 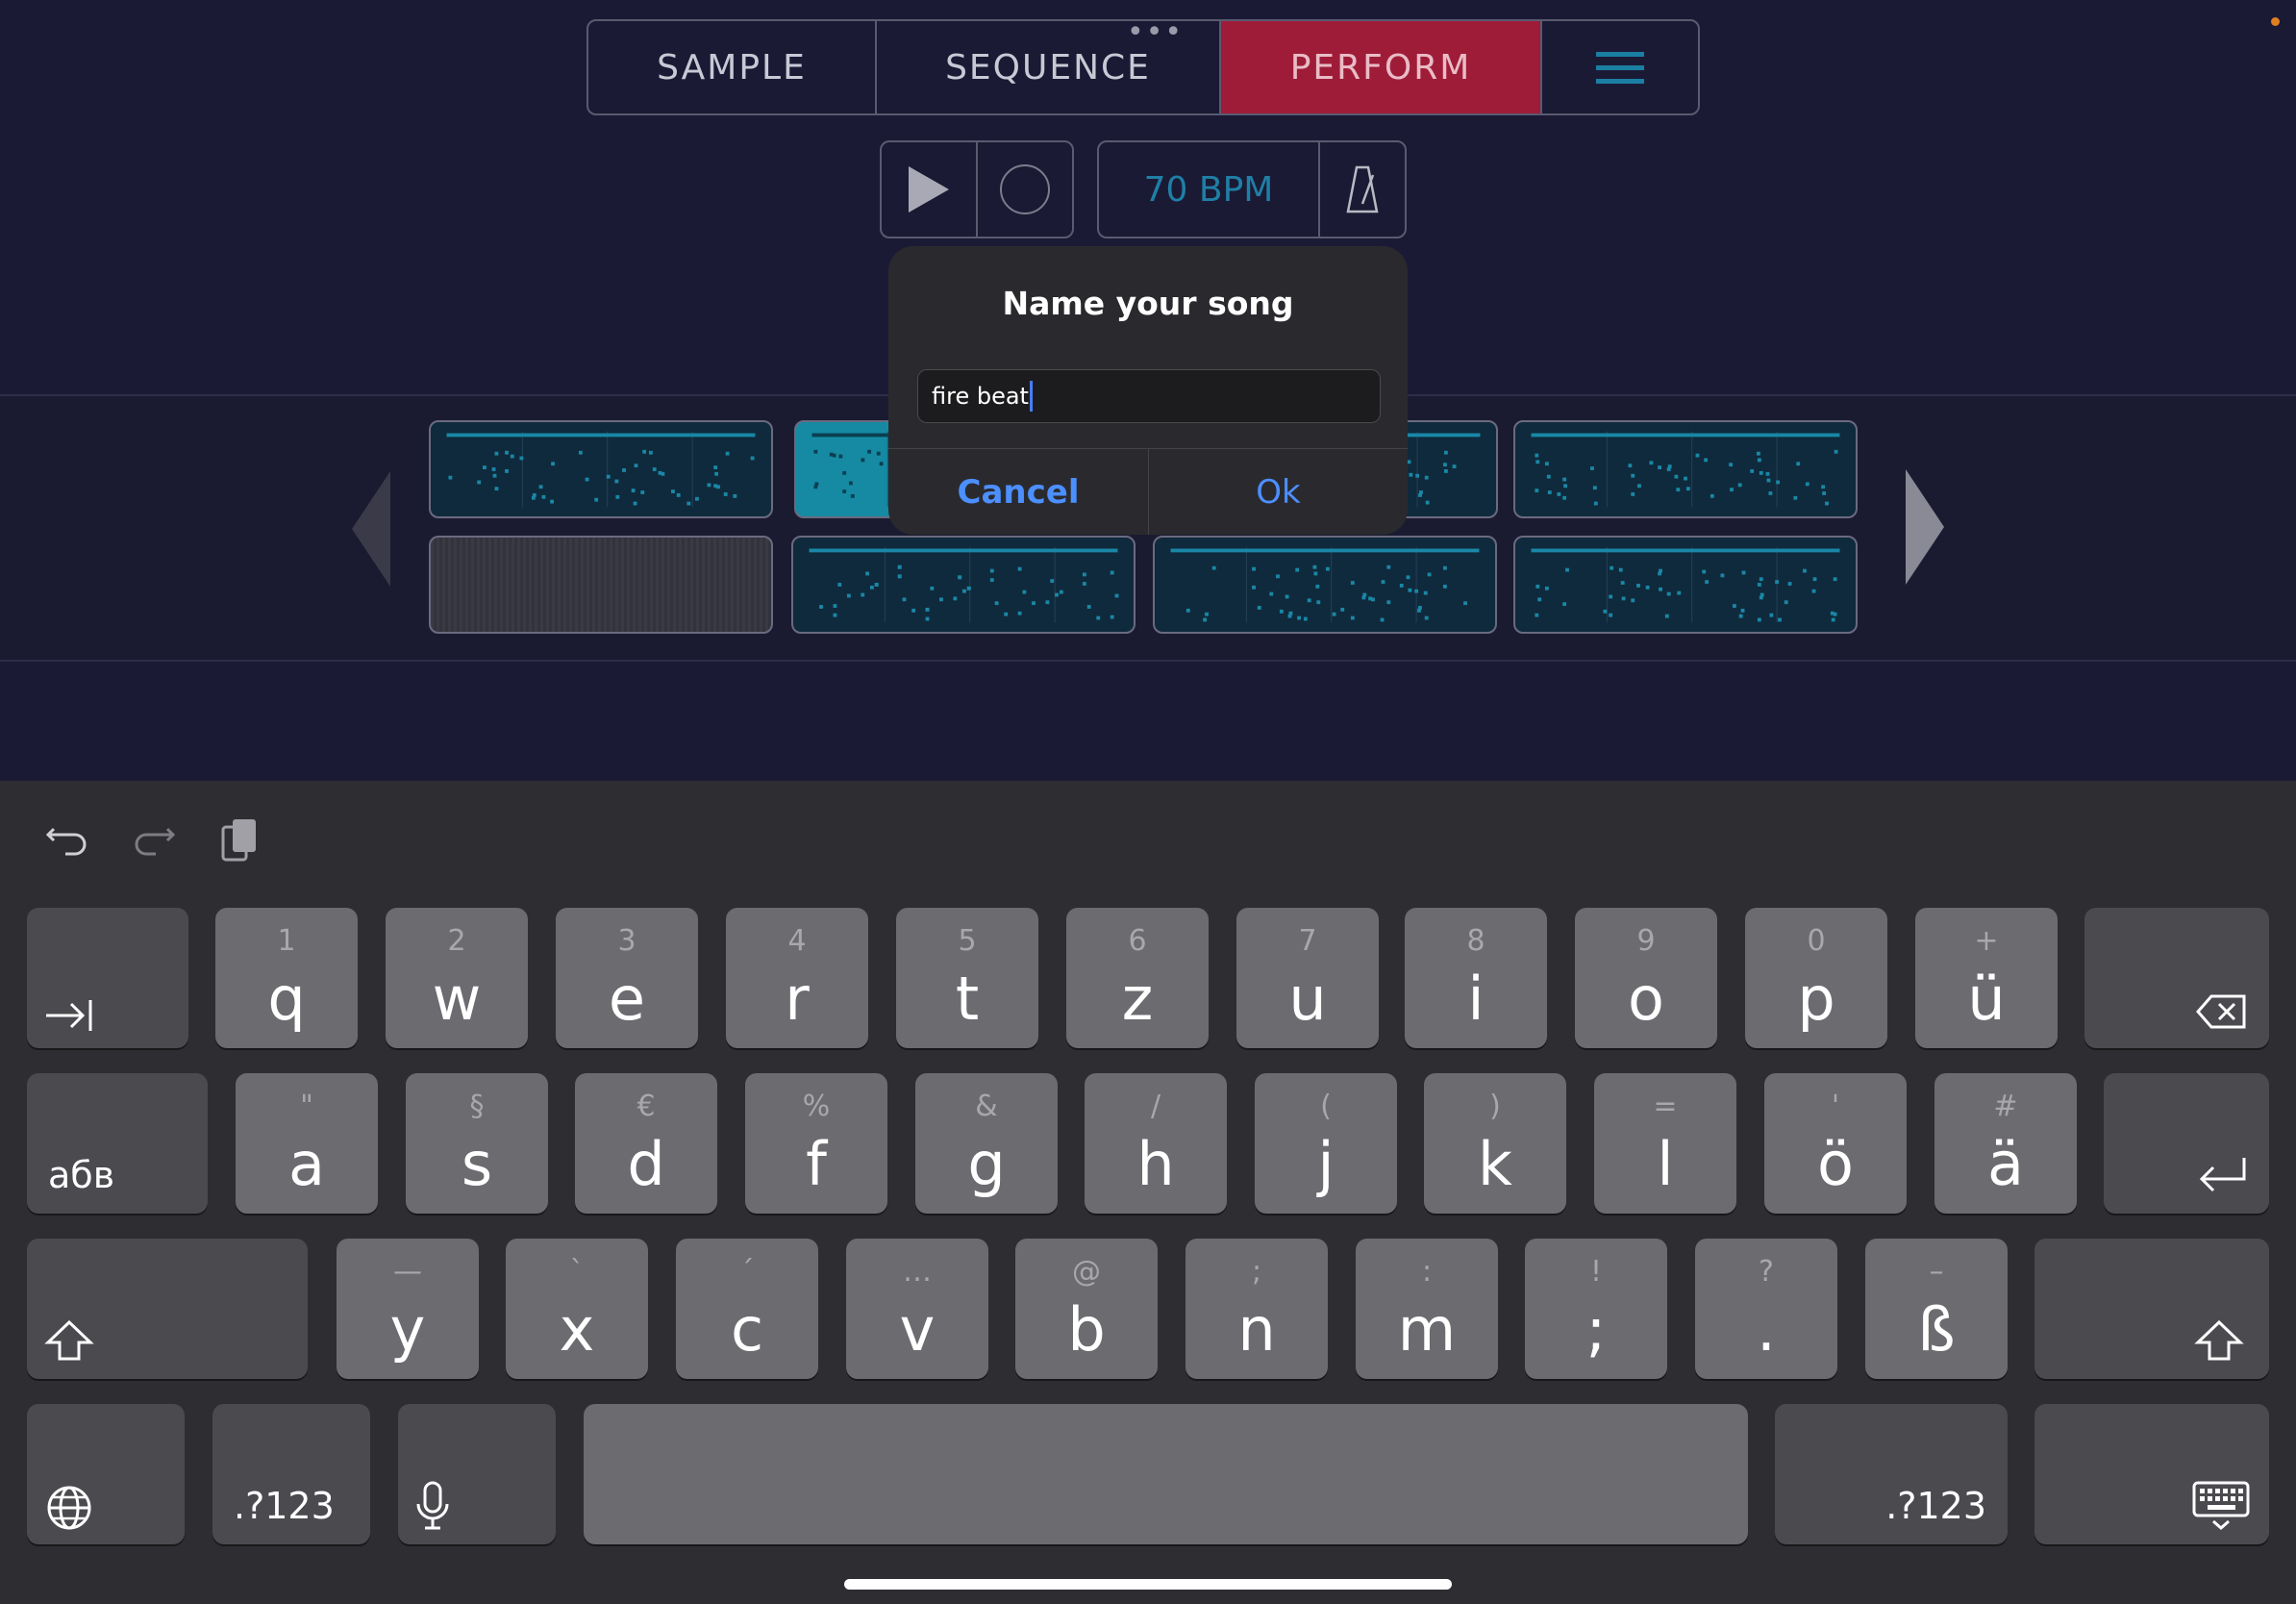 What do you see at coordinates (1148, 1584) in the screenshot?
I see `home-indicator` at bounding box center [1148, 1584].